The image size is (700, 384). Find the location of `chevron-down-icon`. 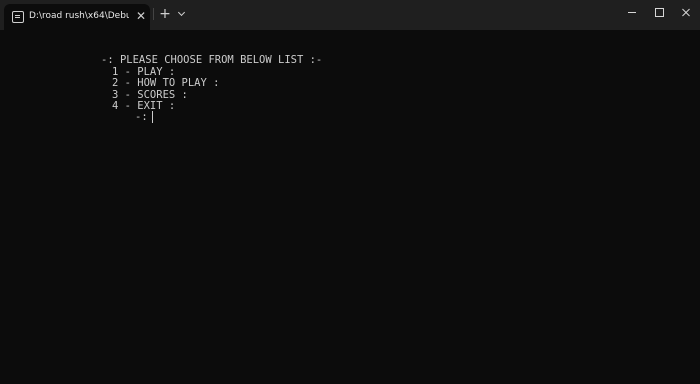

chevron-down-icon is located at coordinates (182, 14).